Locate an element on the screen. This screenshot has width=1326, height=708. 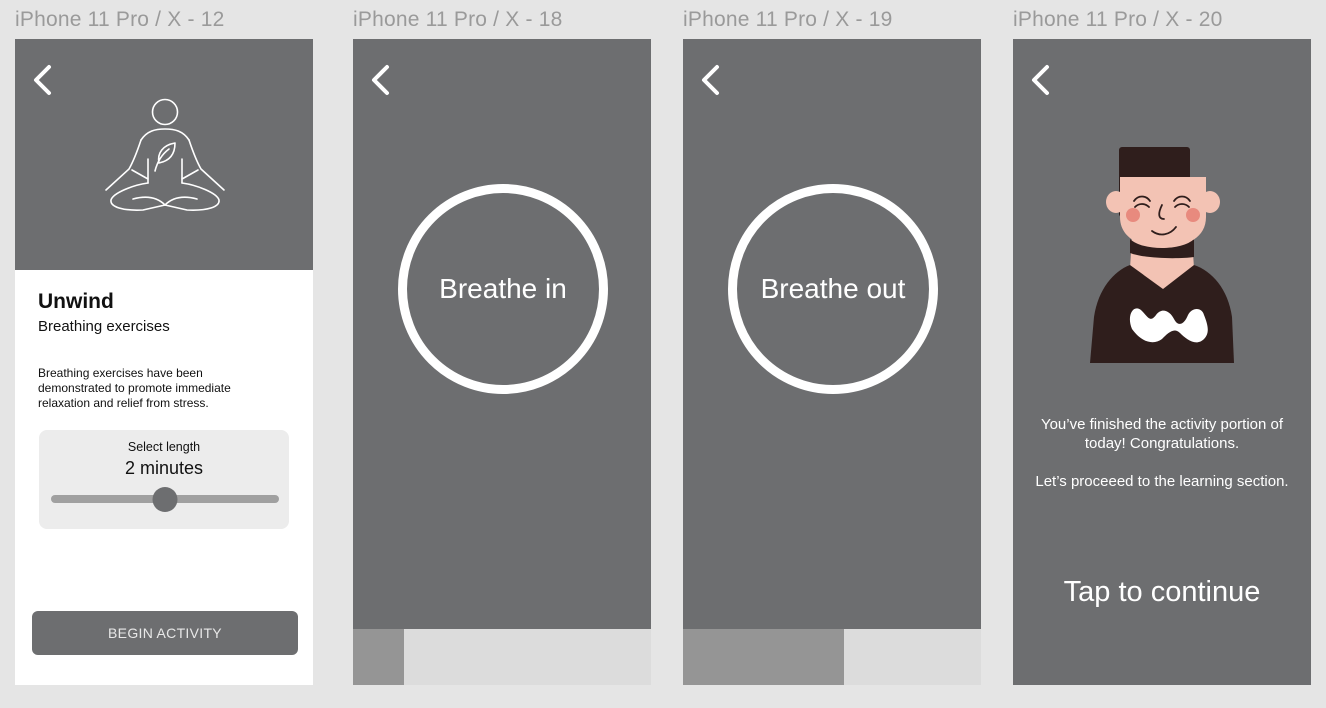
frame-label-18: iPhone 11 Pro / X - 18 is located at coordinates (458, 19).